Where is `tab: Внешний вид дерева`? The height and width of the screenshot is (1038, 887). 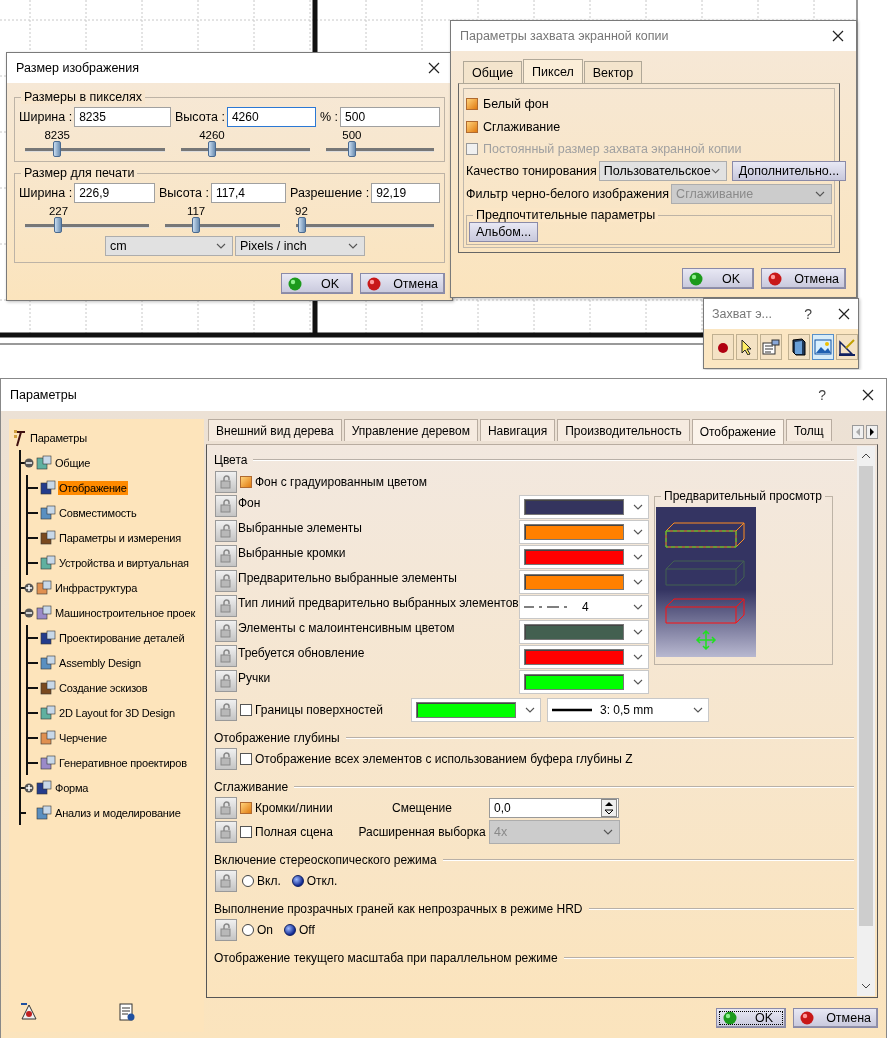
tab: Внешний вид дерева is located at coordinates (275, 430).